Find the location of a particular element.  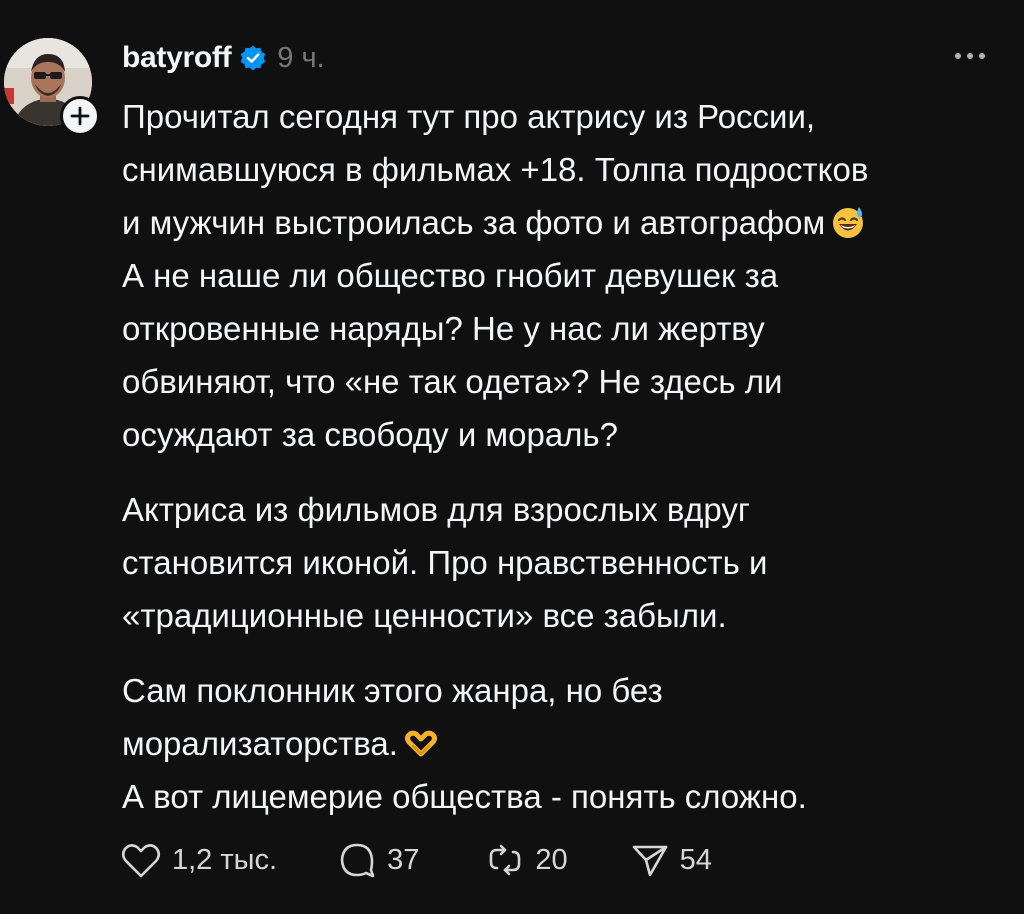

plus-icon is located at coordinates (80, 116).